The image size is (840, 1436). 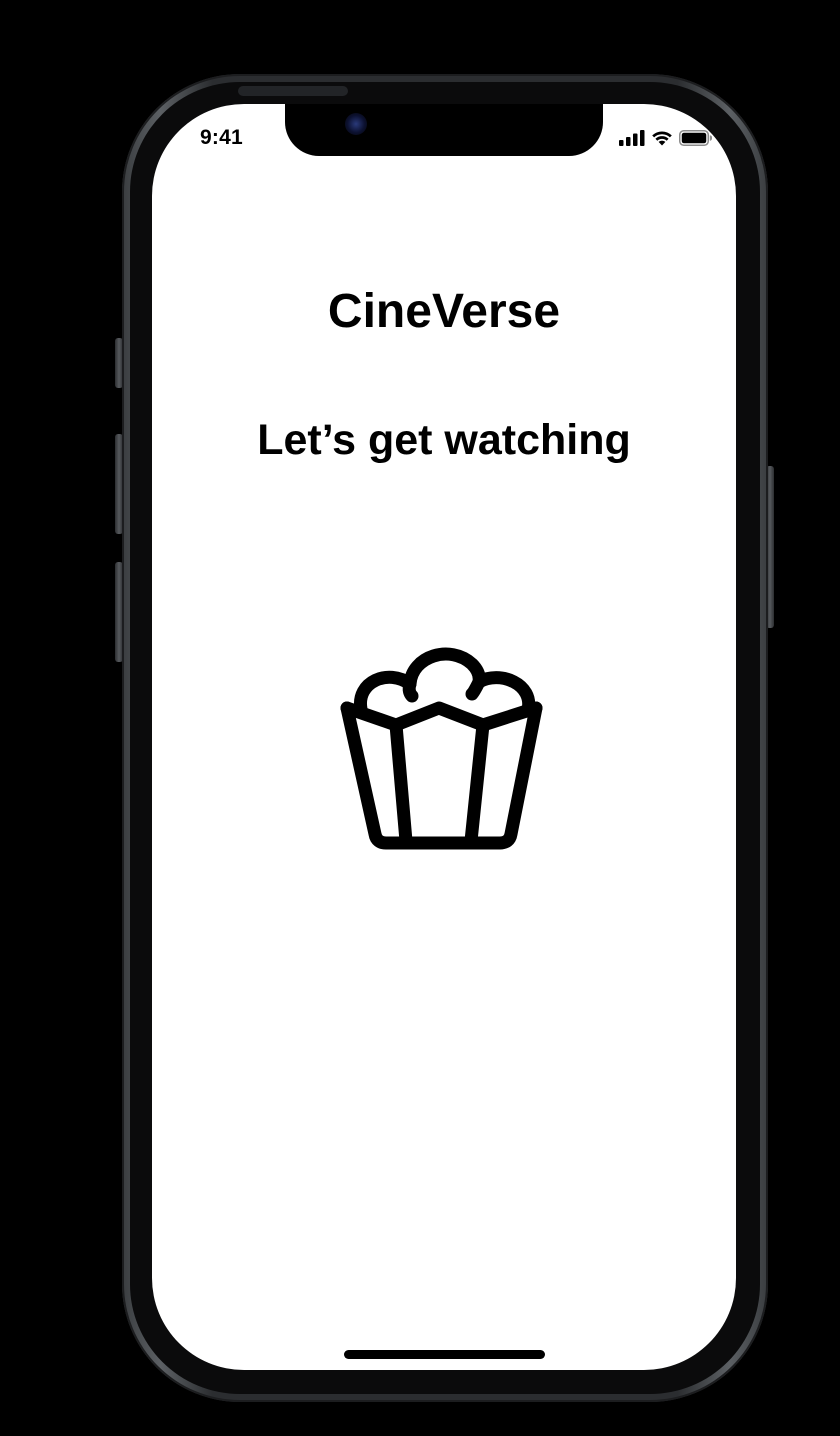 What do you see at coordinates (356, 124) in the screenshot?
I see `front-camera` at bounding box center [356, 124].